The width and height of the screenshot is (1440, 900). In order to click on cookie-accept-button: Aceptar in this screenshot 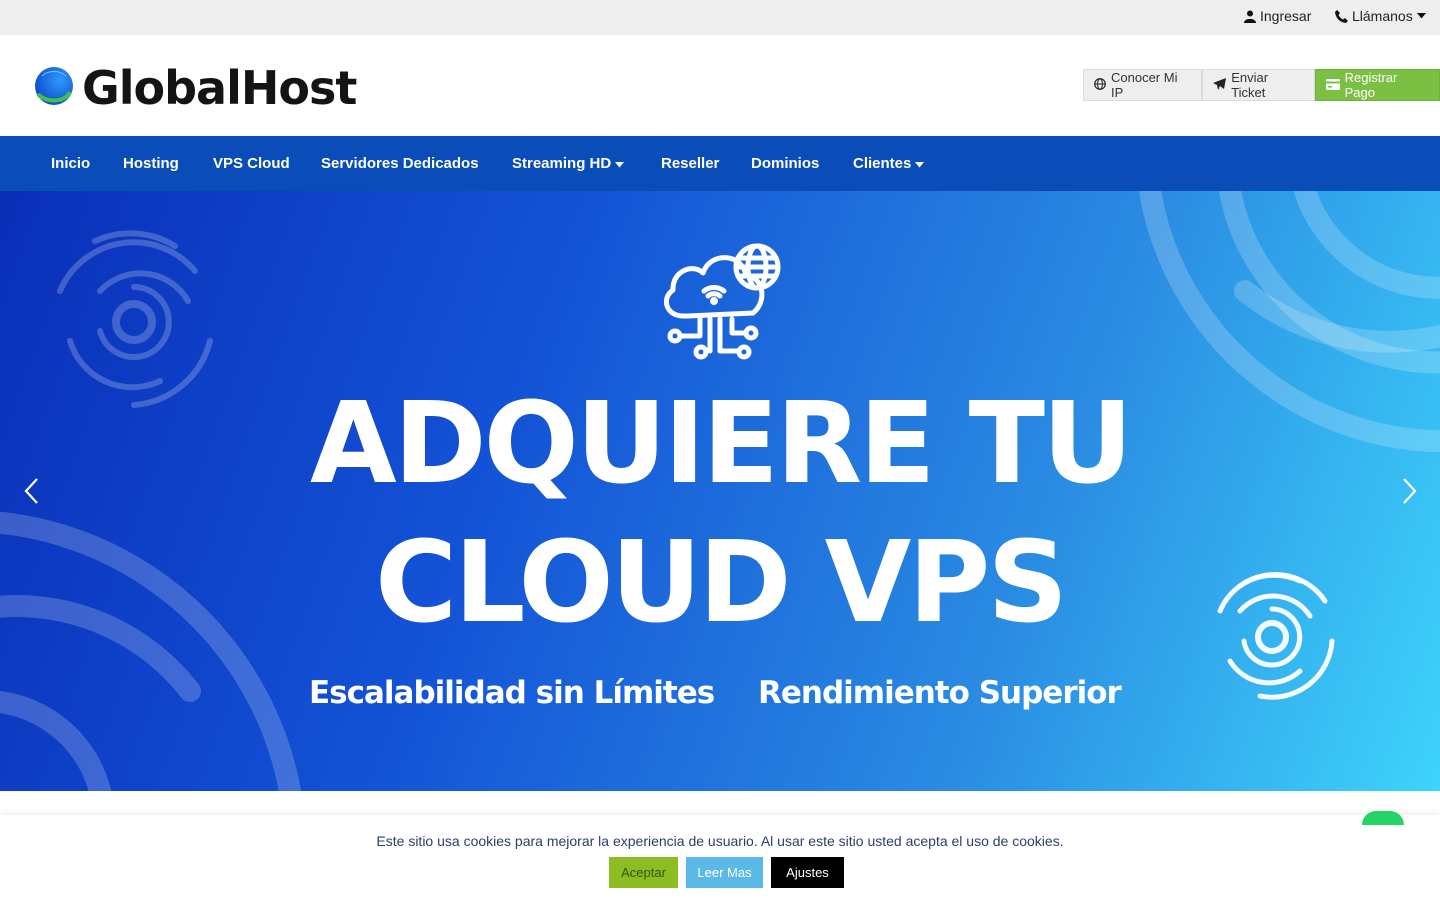, I will do `click(643, 872)`.